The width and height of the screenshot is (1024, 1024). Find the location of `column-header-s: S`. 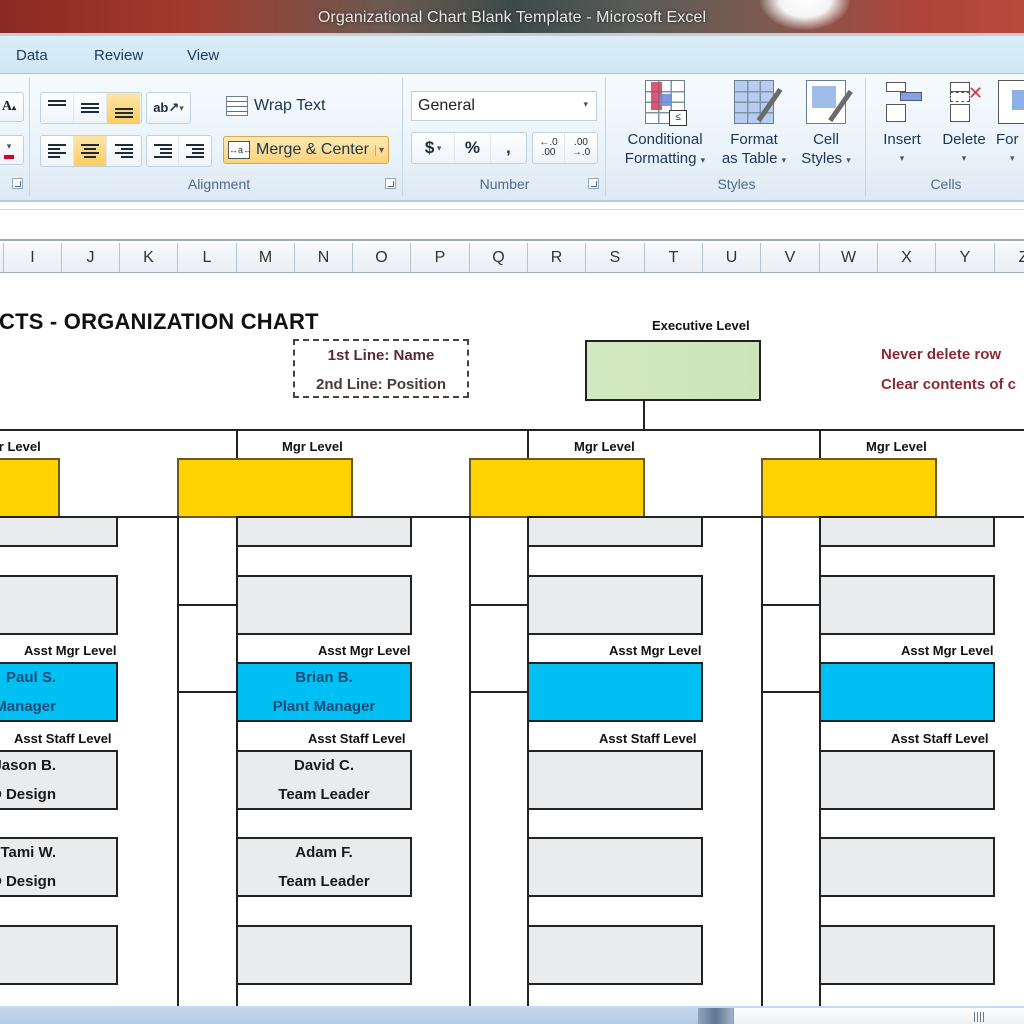

column-header-s: S is located at coordinates (614, 258).